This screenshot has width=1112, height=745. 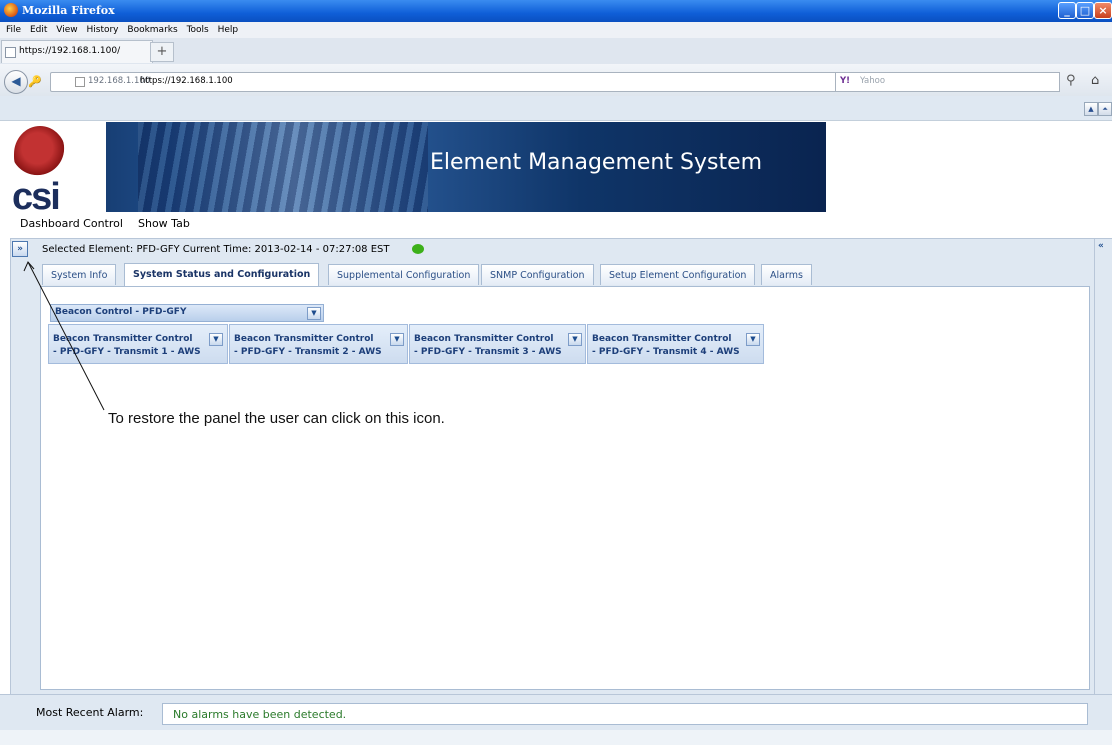 I want to click on annotation-arrow, so click(x=64, y=336).